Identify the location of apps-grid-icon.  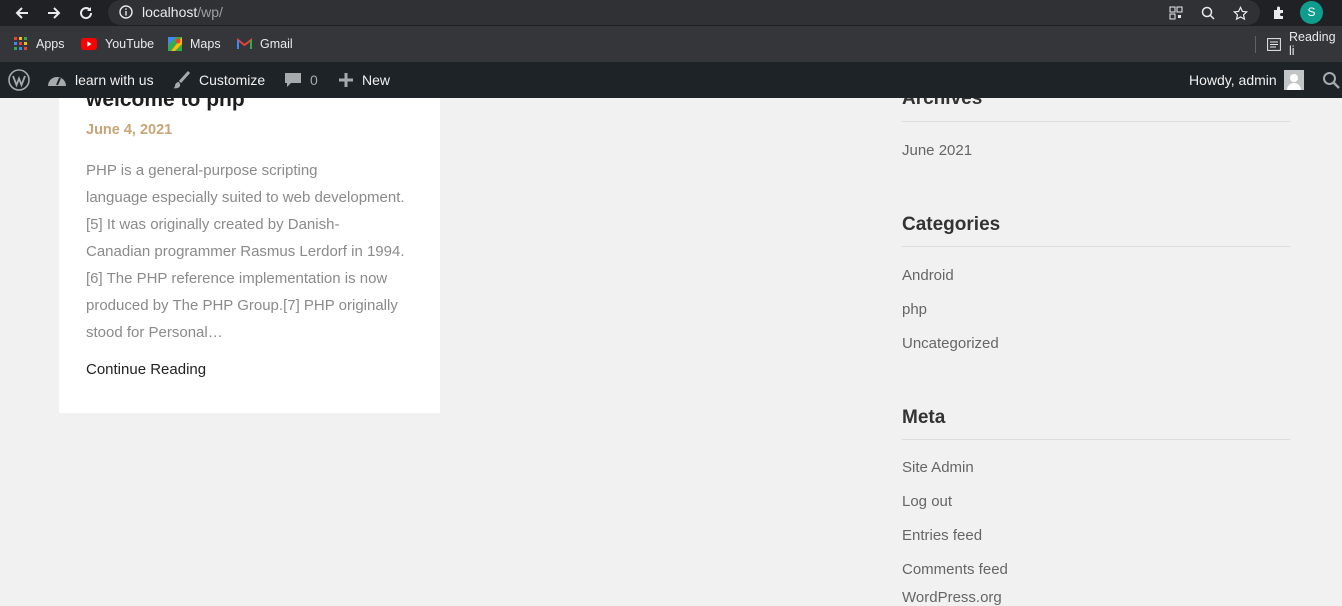
(21, 44).